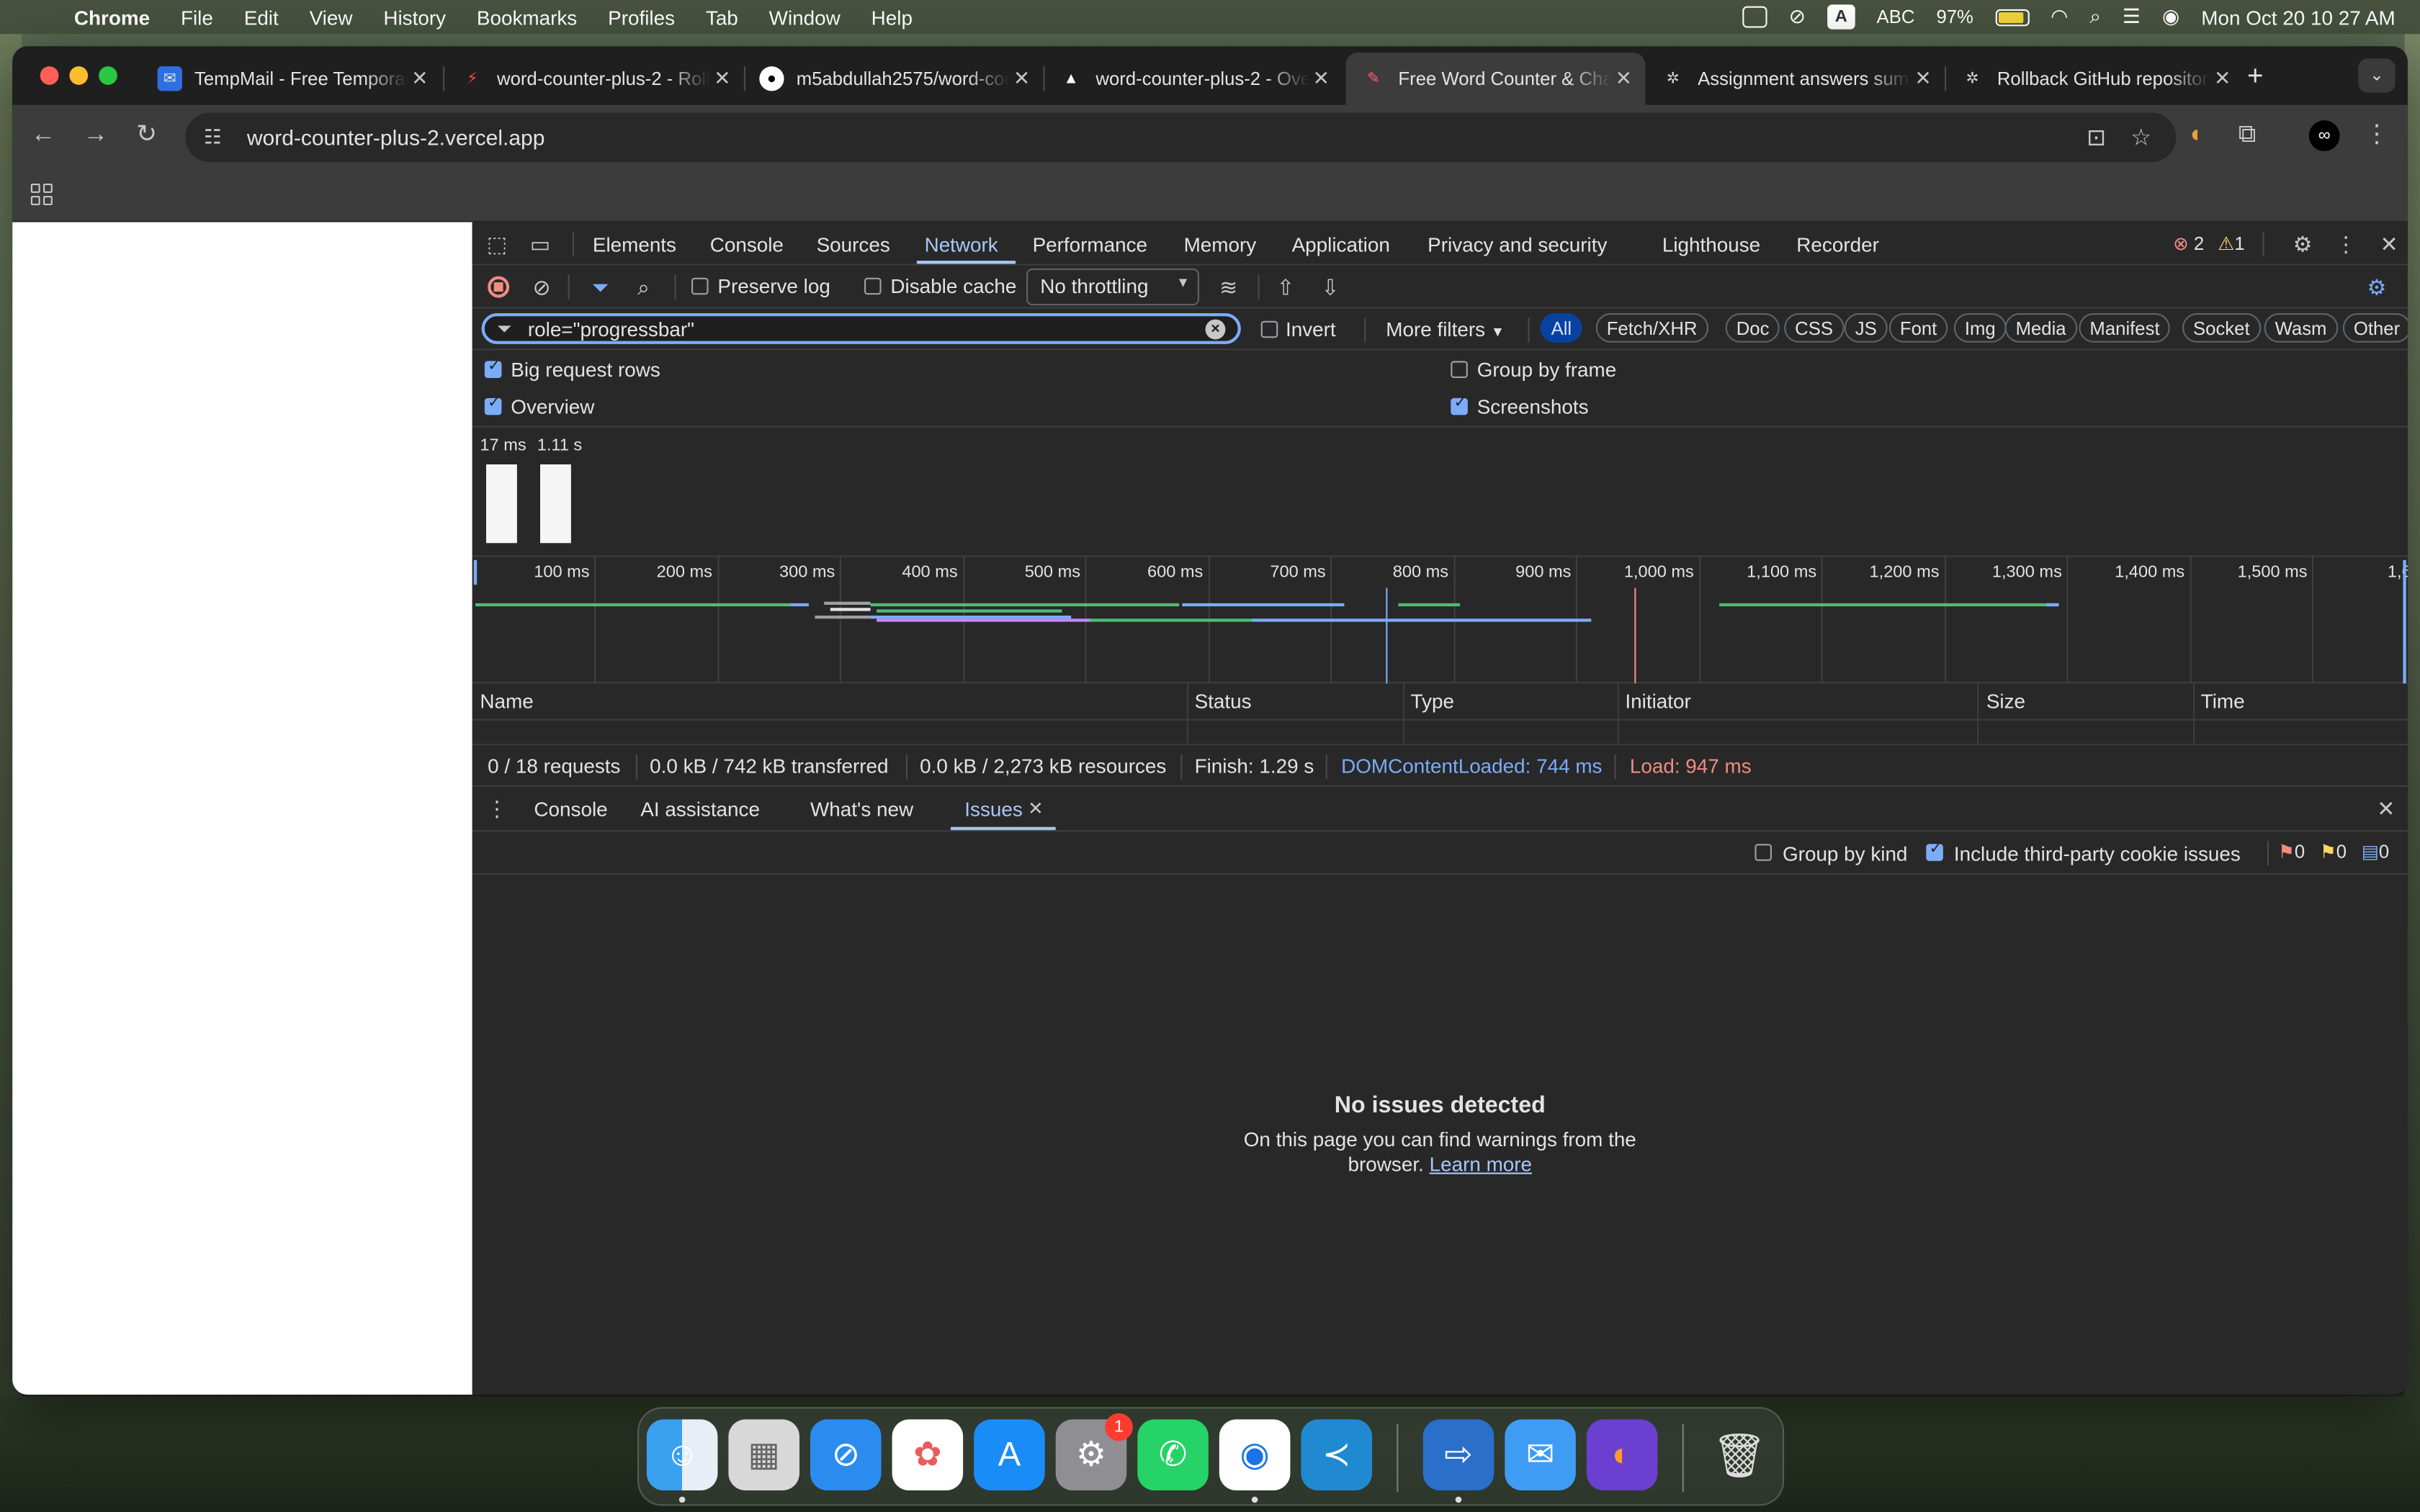 The height and width of the screenshot is (1512, 2420). I want to click on clear-log-icon: ⊘, so click(541, 286).